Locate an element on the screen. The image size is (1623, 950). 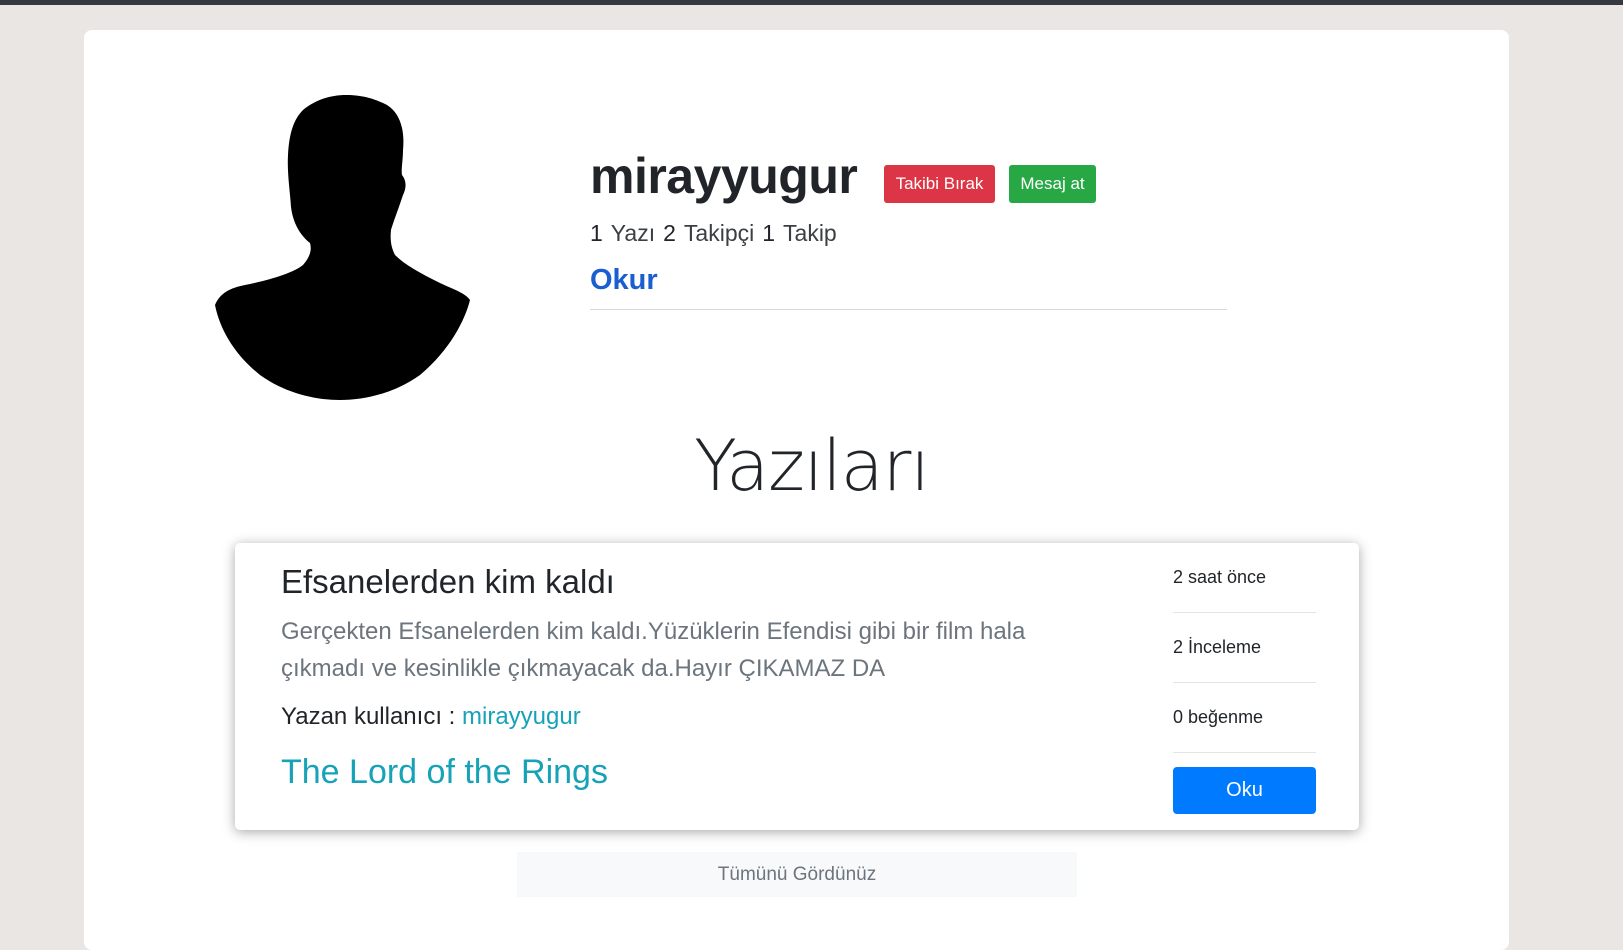
post-review-count: 2 İnceleme is located at coordinates (1244, 648).